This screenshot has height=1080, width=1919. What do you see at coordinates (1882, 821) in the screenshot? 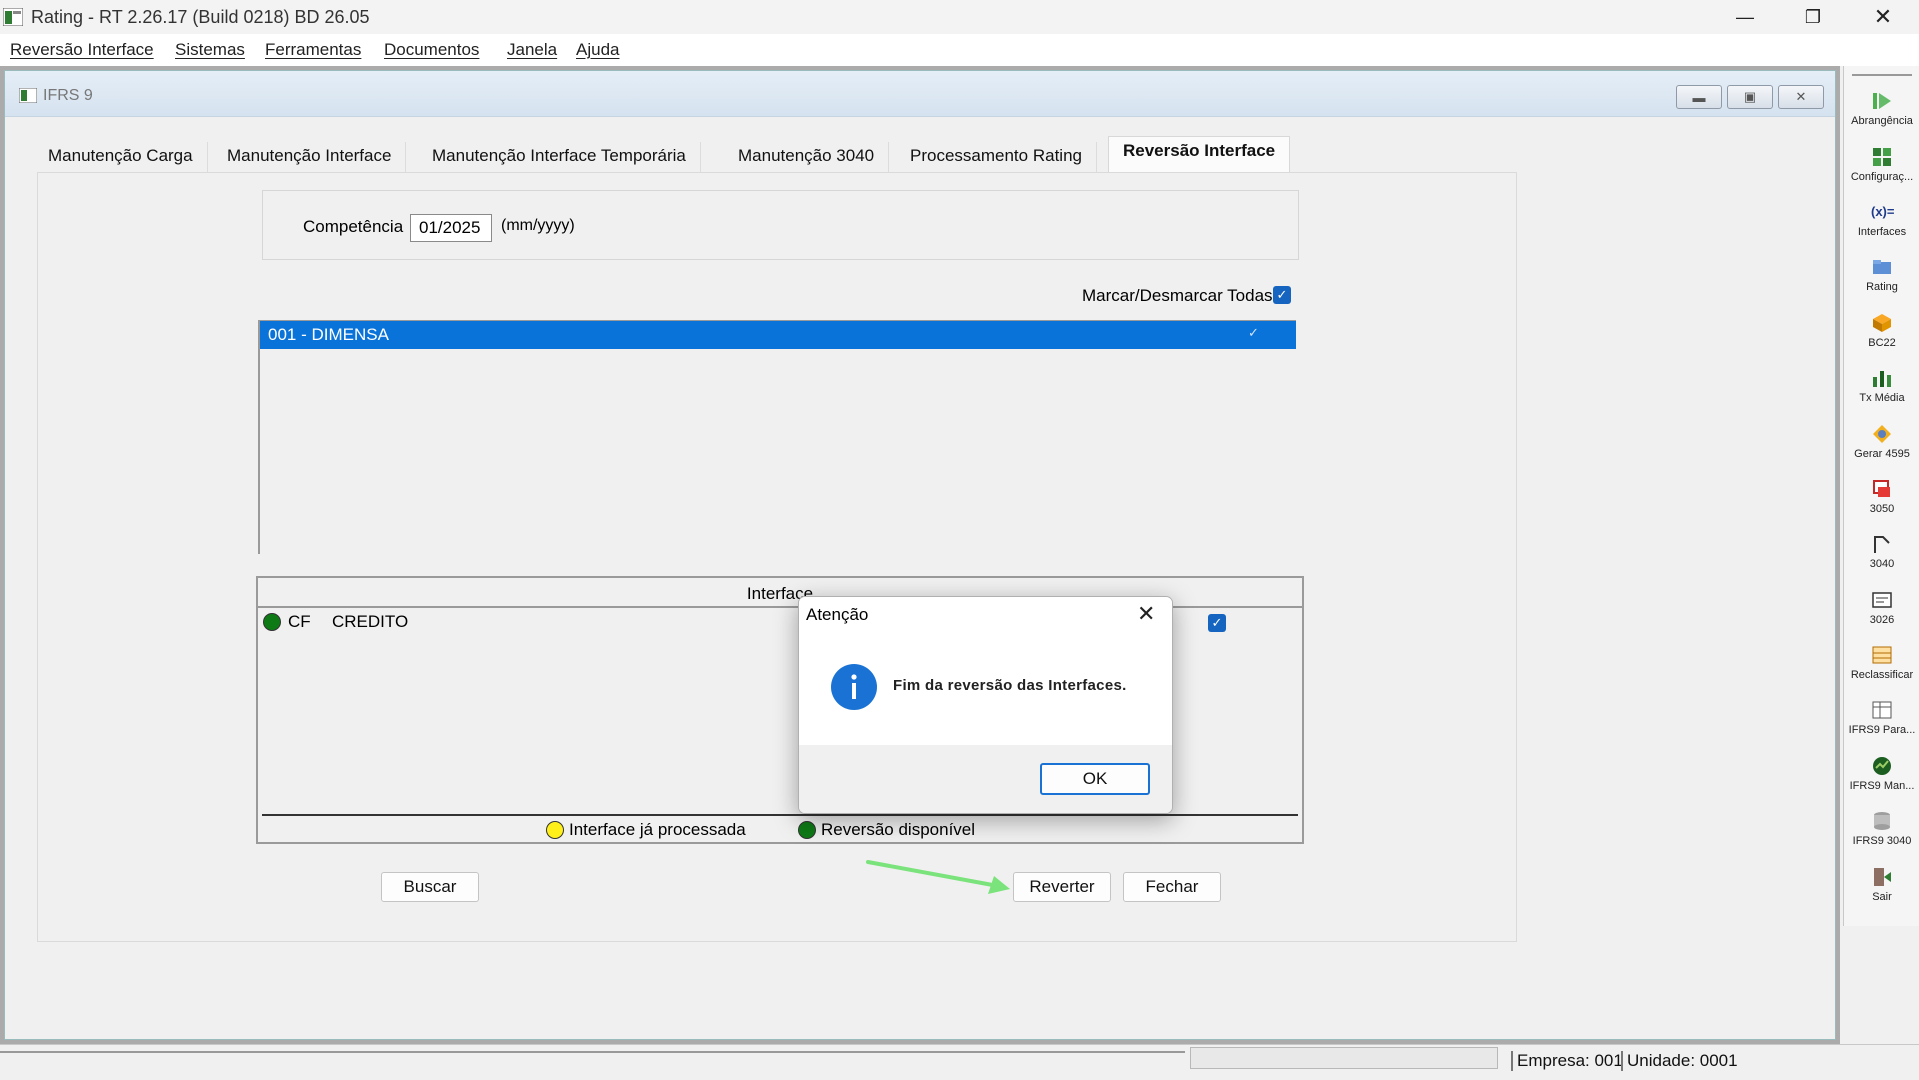
I see `database-icon` at bounding box center [1882, 821].